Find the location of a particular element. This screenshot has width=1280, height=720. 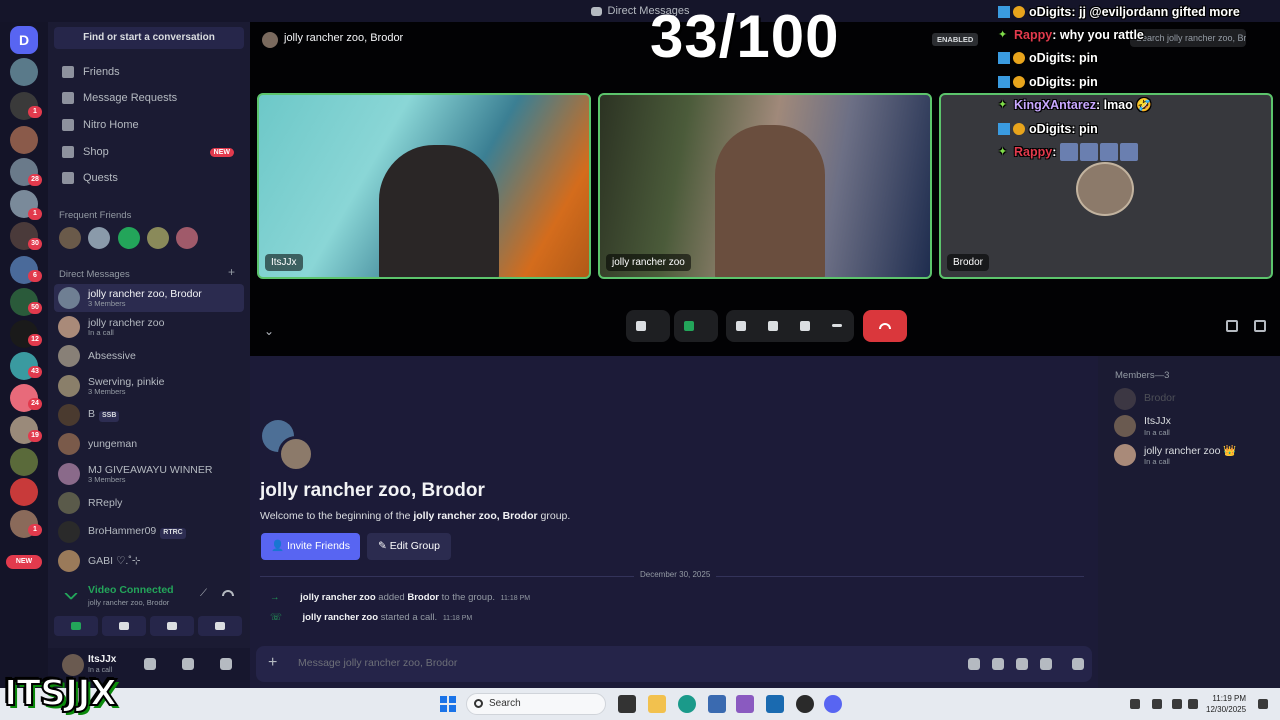

nav-friends: Friends is located at coordinates (149, 72).